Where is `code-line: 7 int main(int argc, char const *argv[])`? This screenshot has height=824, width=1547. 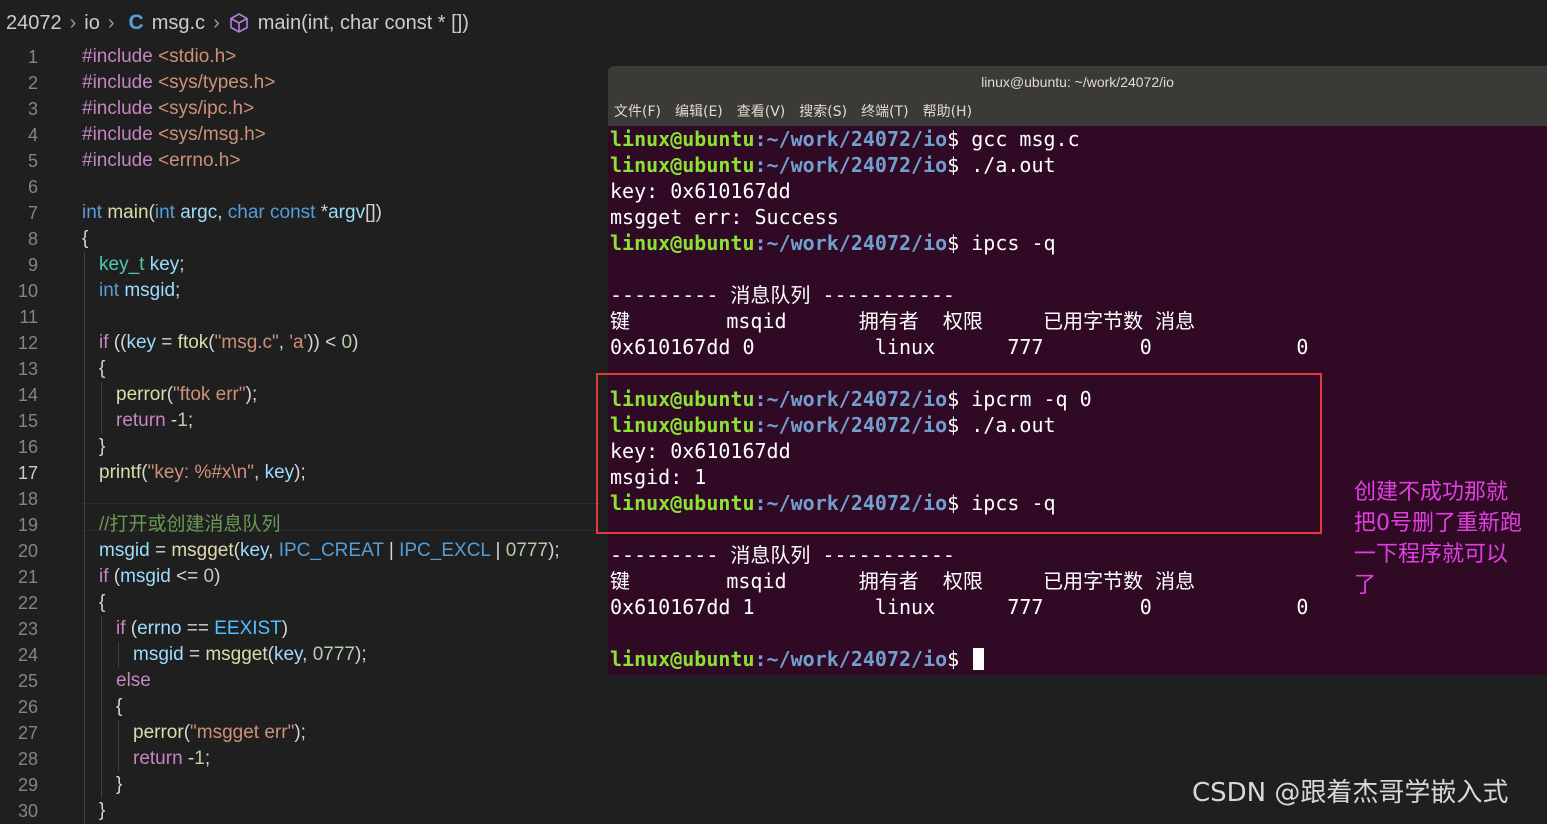
code-line: 7 int main(int argc, char const *argv[]) is located at coordinates (300, 213).